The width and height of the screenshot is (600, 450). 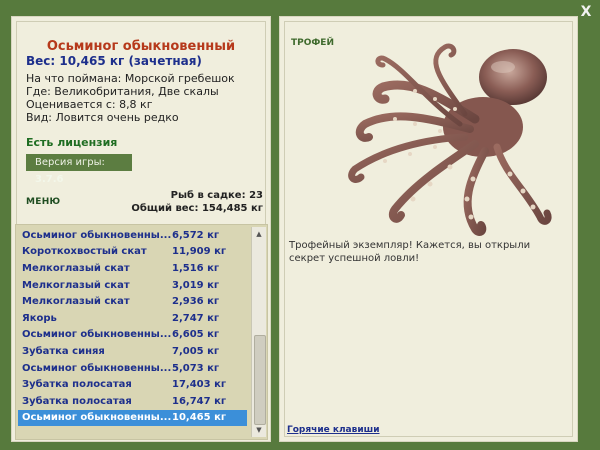 I want to click on fish-name: Короткохвостый скат, so click(x=84, y=252).